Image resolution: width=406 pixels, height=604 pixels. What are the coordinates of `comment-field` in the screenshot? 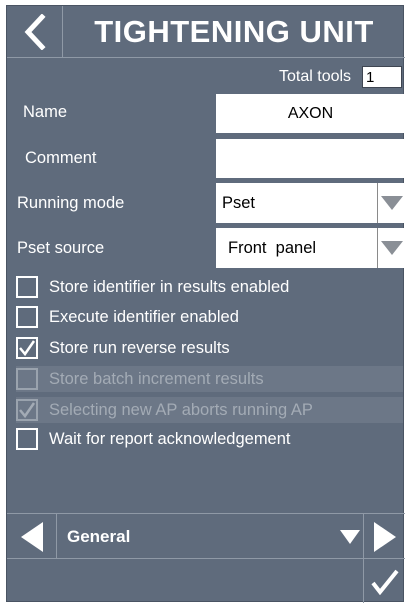 It's located at (310, 158).